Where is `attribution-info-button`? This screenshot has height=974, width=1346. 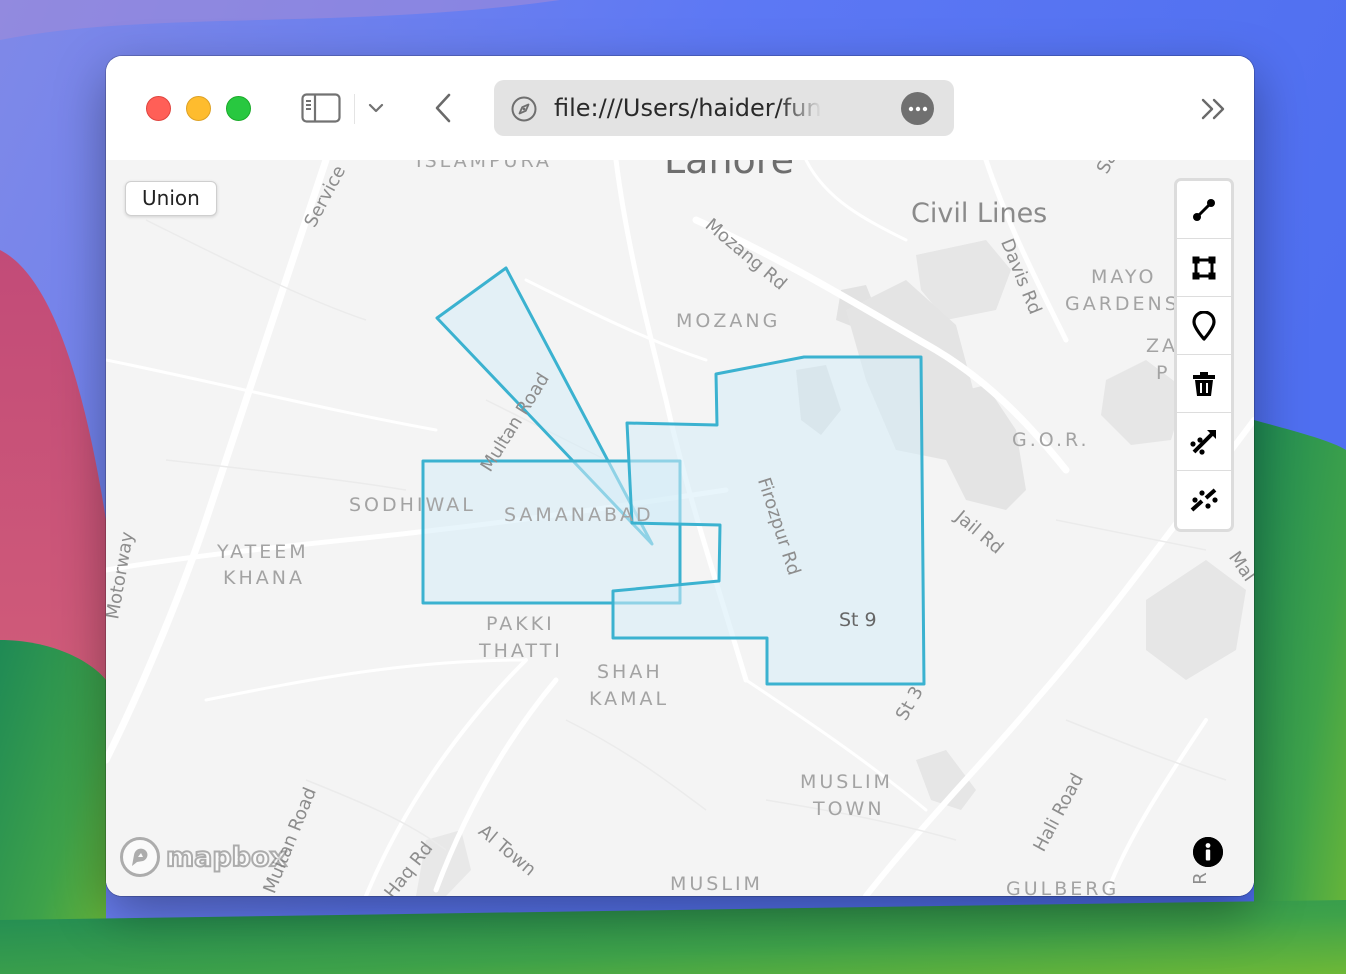
attribution-info-button is located at coordinates (1208, 852).